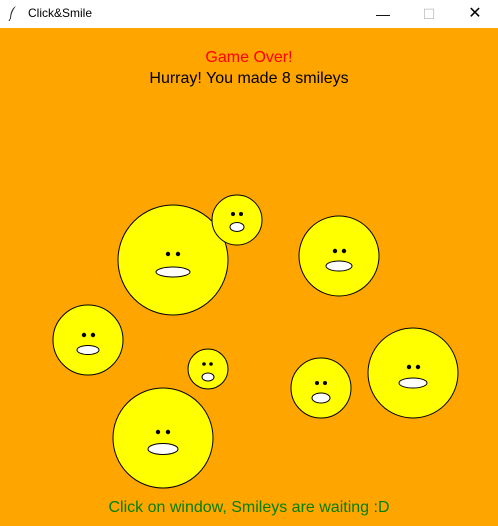 The width and height of the screenshot is (498, 526). Describe the element at coordinates (383, 14) in the screenshot. I see `minimize-button: —` at that location.